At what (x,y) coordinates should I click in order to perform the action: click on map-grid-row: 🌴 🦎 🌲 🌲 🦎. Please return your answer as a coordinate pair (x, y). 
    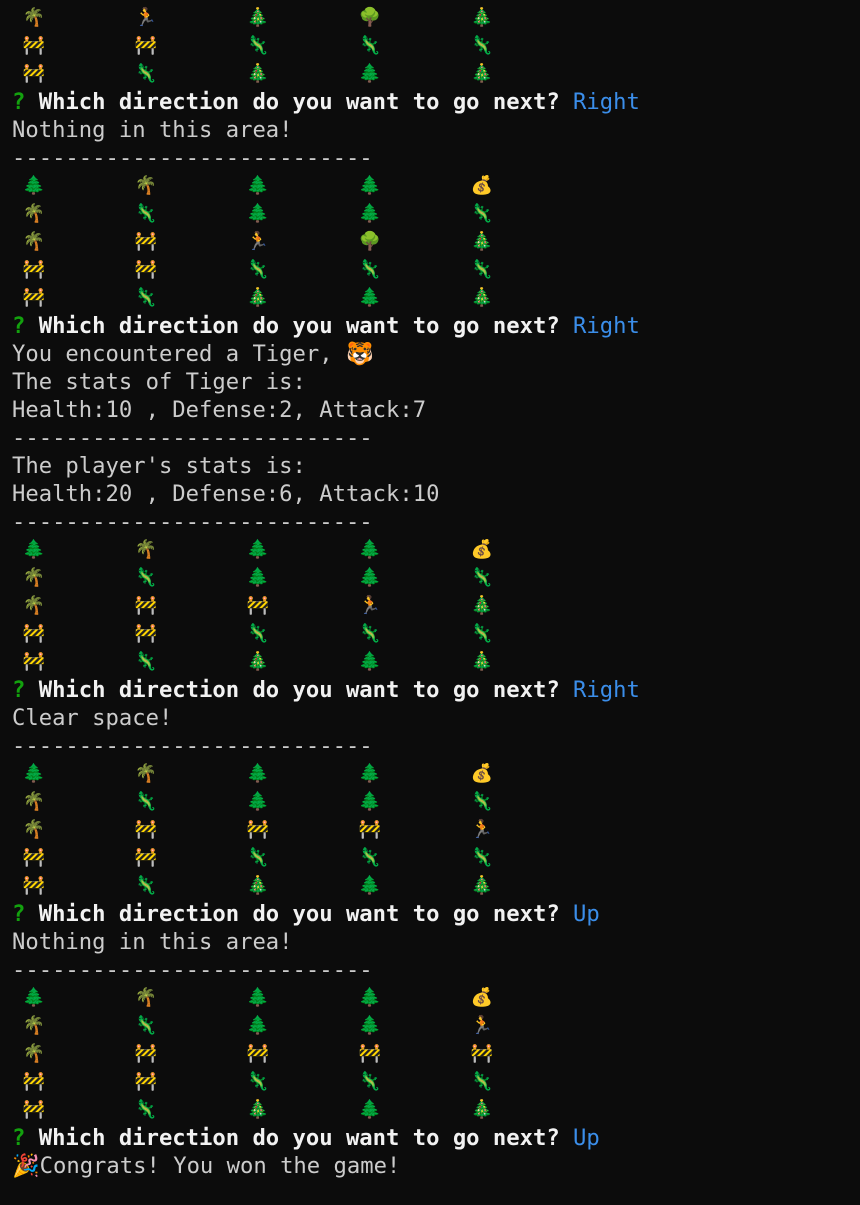
    Looking at the image, I should click on (436, 802).